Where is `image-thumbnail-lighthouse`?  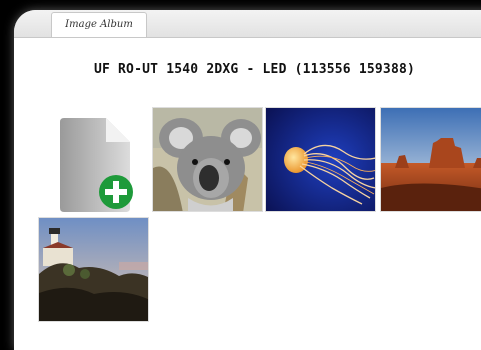
image-thumbnail-lighthouse is located at coordinates (93, 269).